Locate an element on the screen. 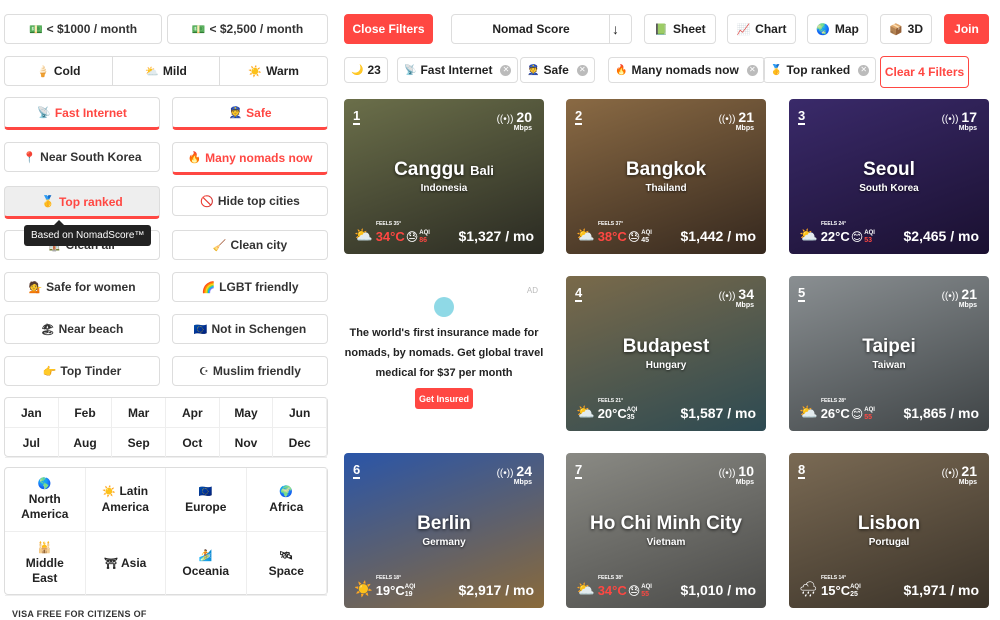  region-oceania: 🏄 Oceania is located at coordinates (206, 564).